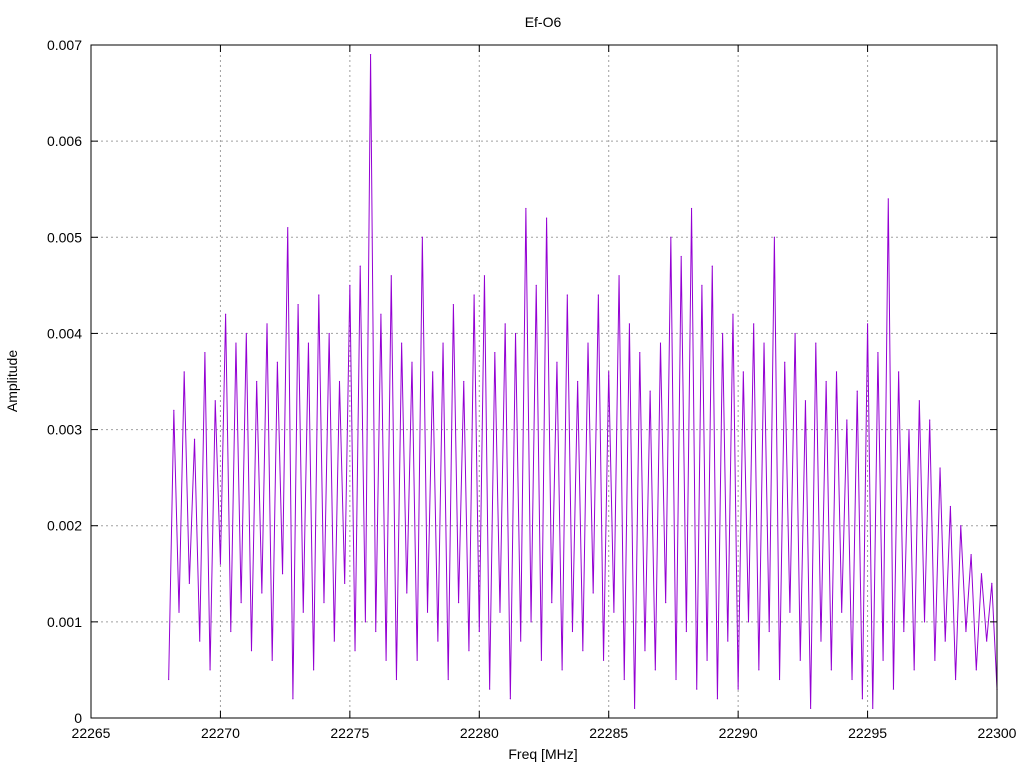  What do you see at coordinates (64, 622) in the screenshot?
I see `y-tick-label: 0.001` at bounding box center [64, 622].